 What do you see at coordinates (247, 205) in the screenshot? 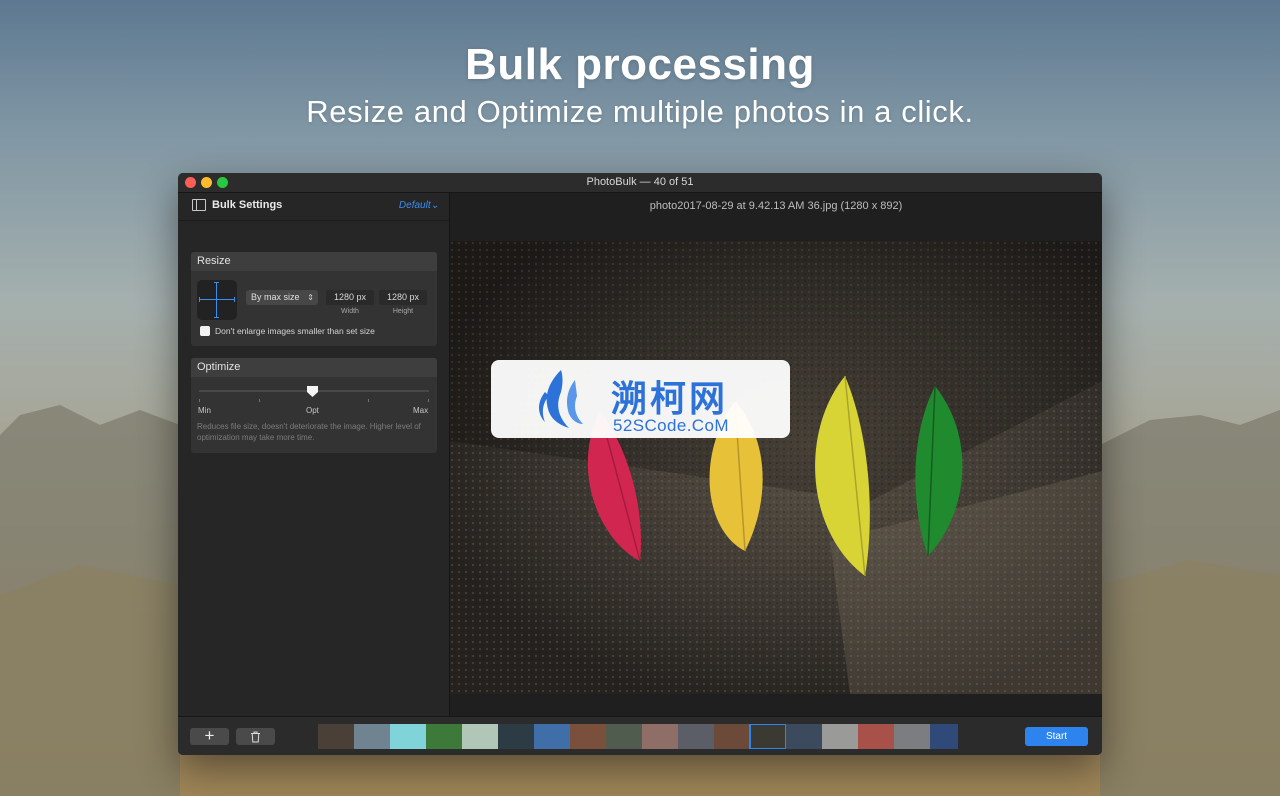
I see `sidebar-title: Bulk Settings` at bounding box center [247, 205].